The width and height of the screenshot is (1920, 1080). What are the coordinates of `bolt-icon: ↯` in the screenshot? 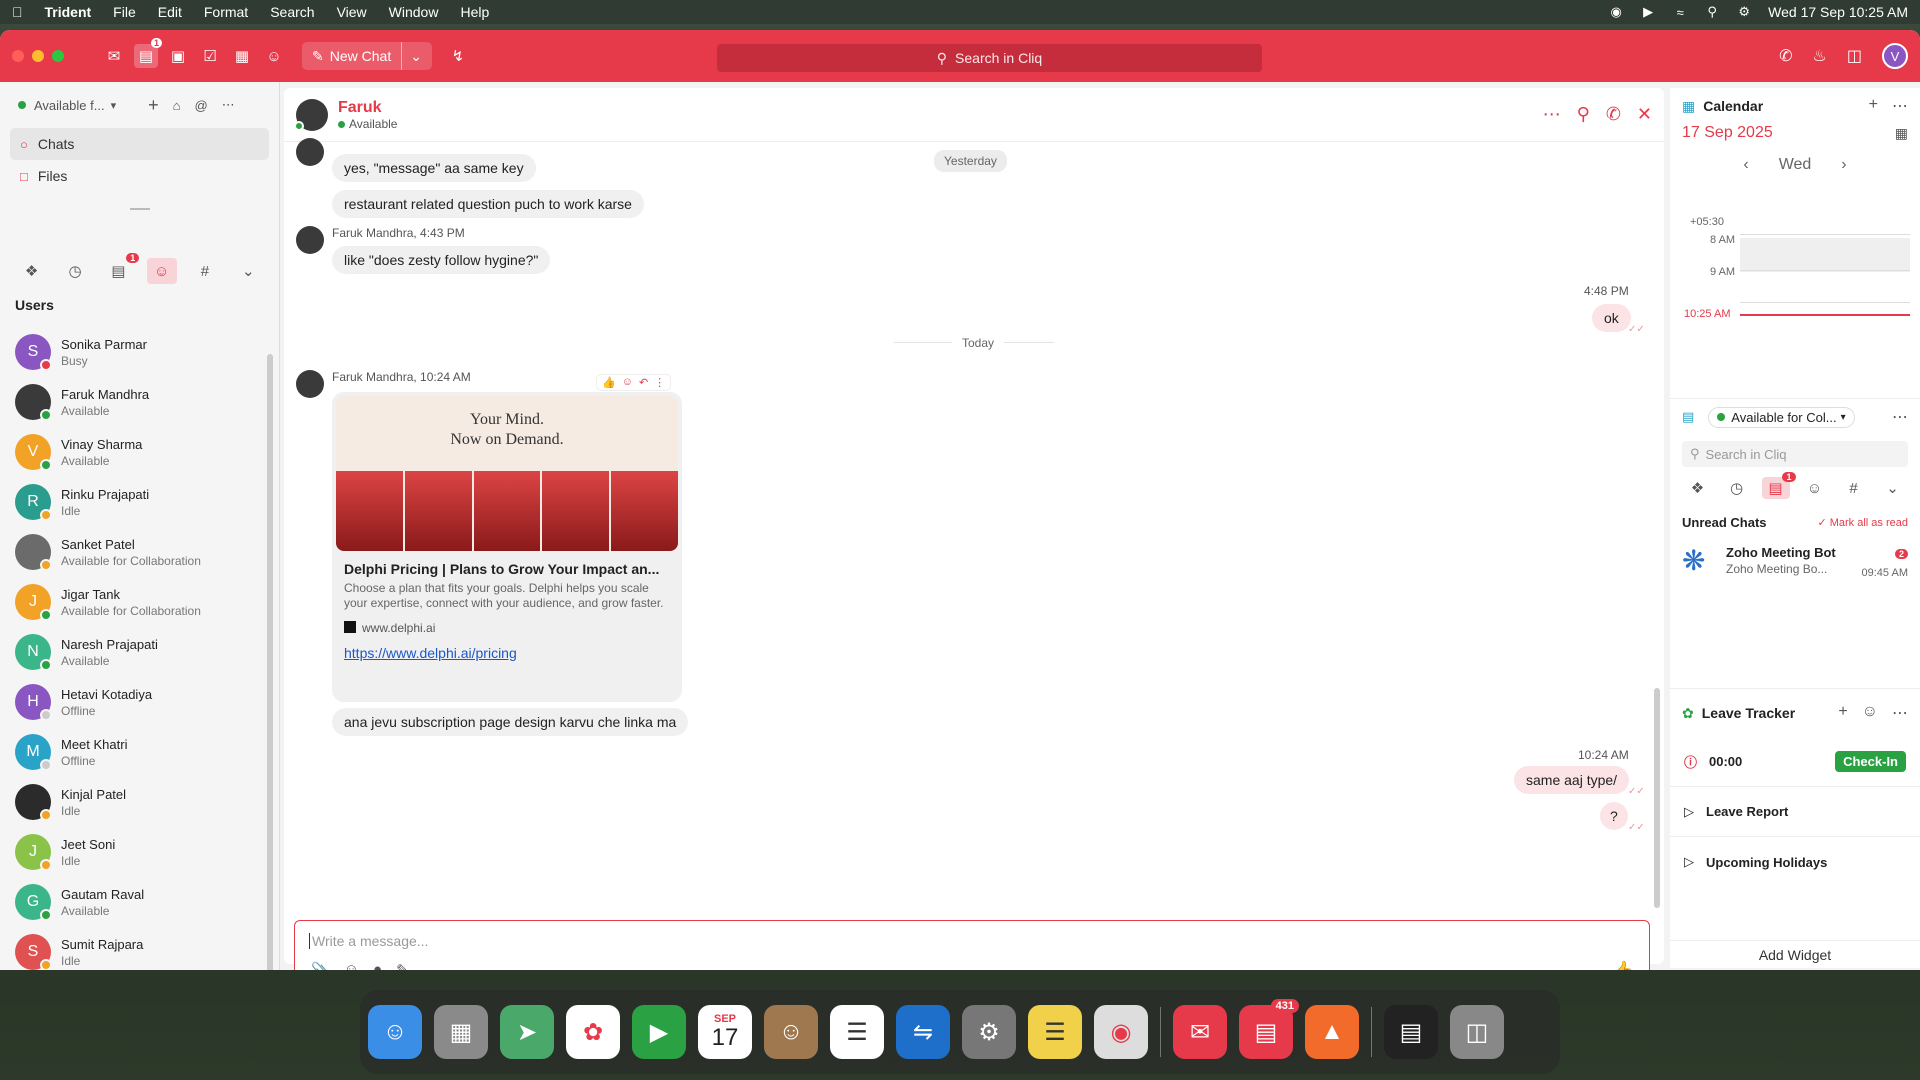 It's located at (458, 56).